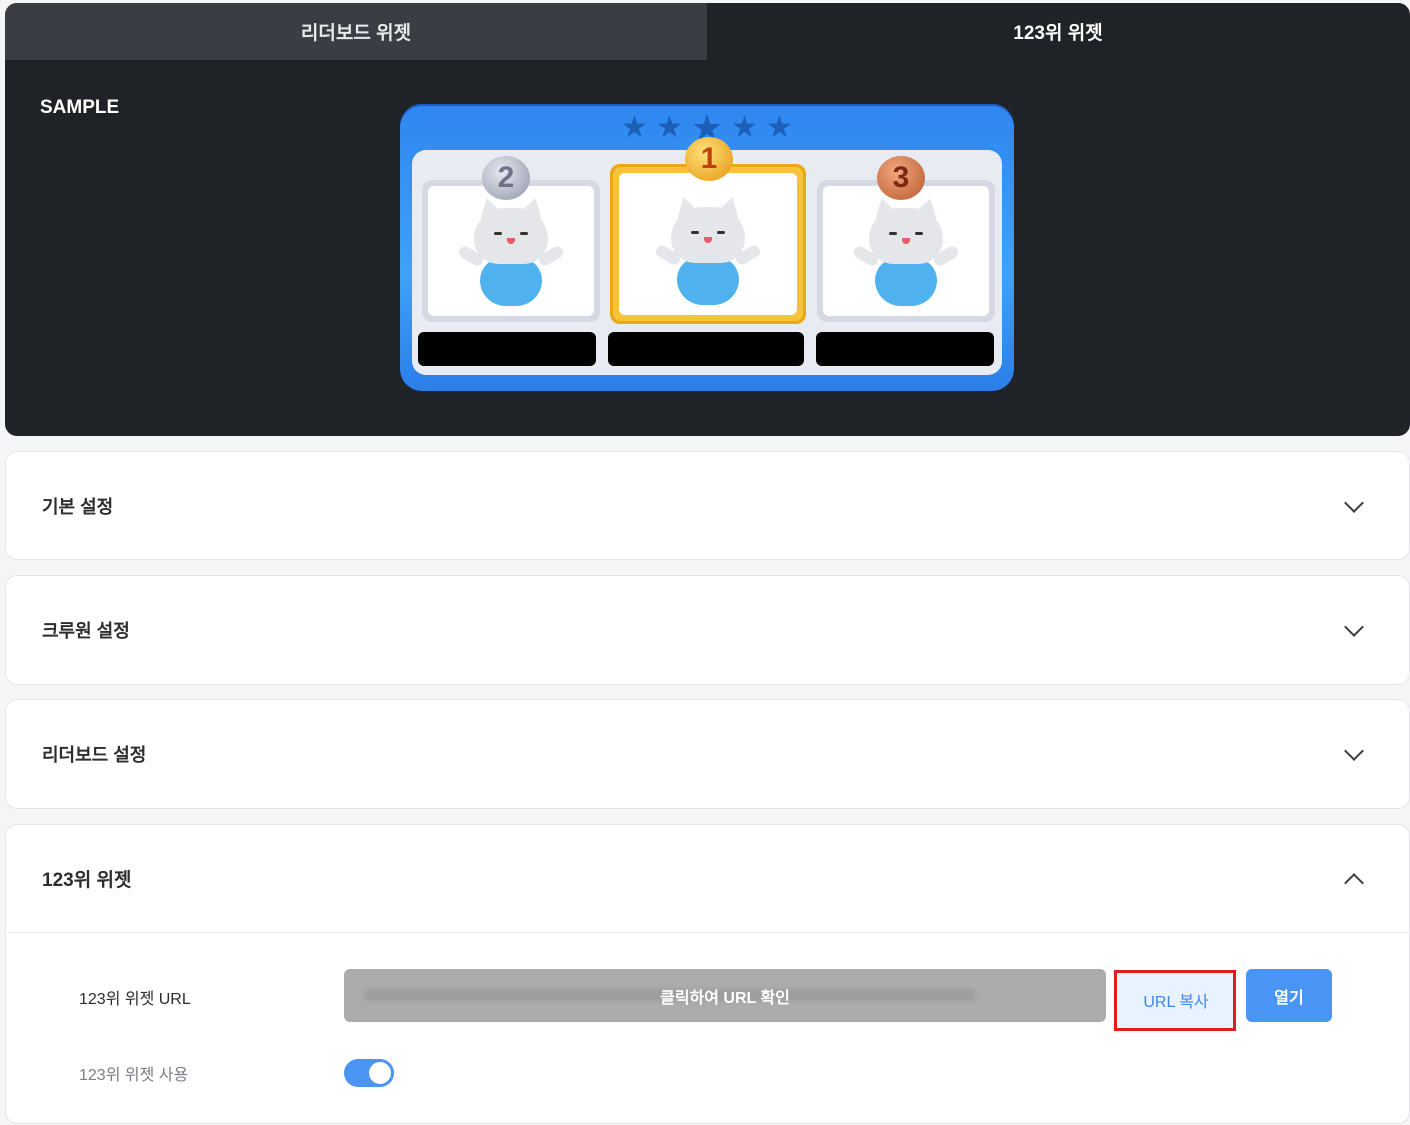  I want to click on tab-leaderboard-widget: 리더보드 위젯, so click(356, 31).